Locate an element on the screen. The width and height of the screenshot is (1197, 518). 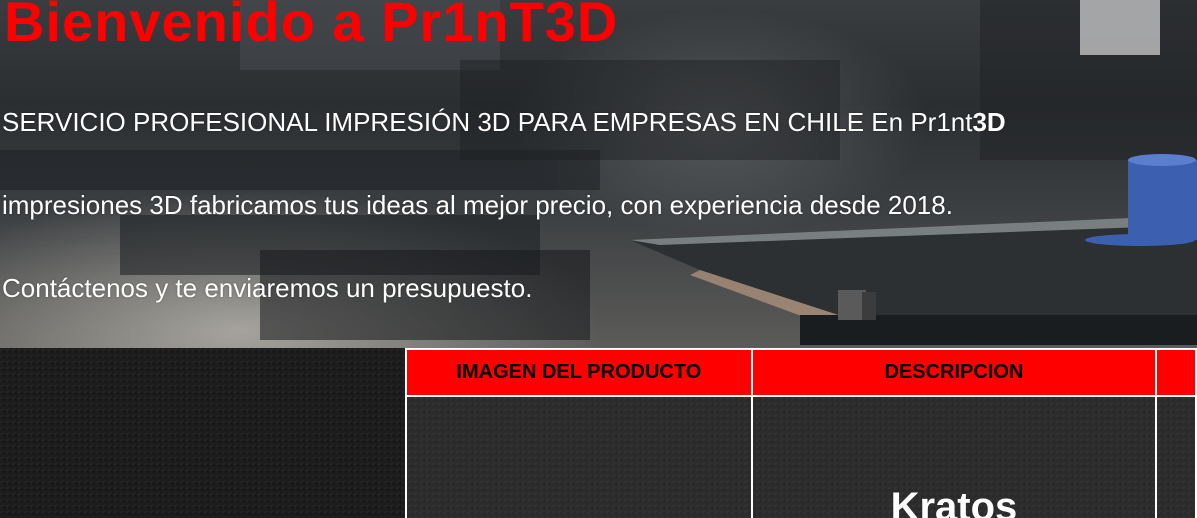
product-name: Kratos is located at coordinates (954, 501).